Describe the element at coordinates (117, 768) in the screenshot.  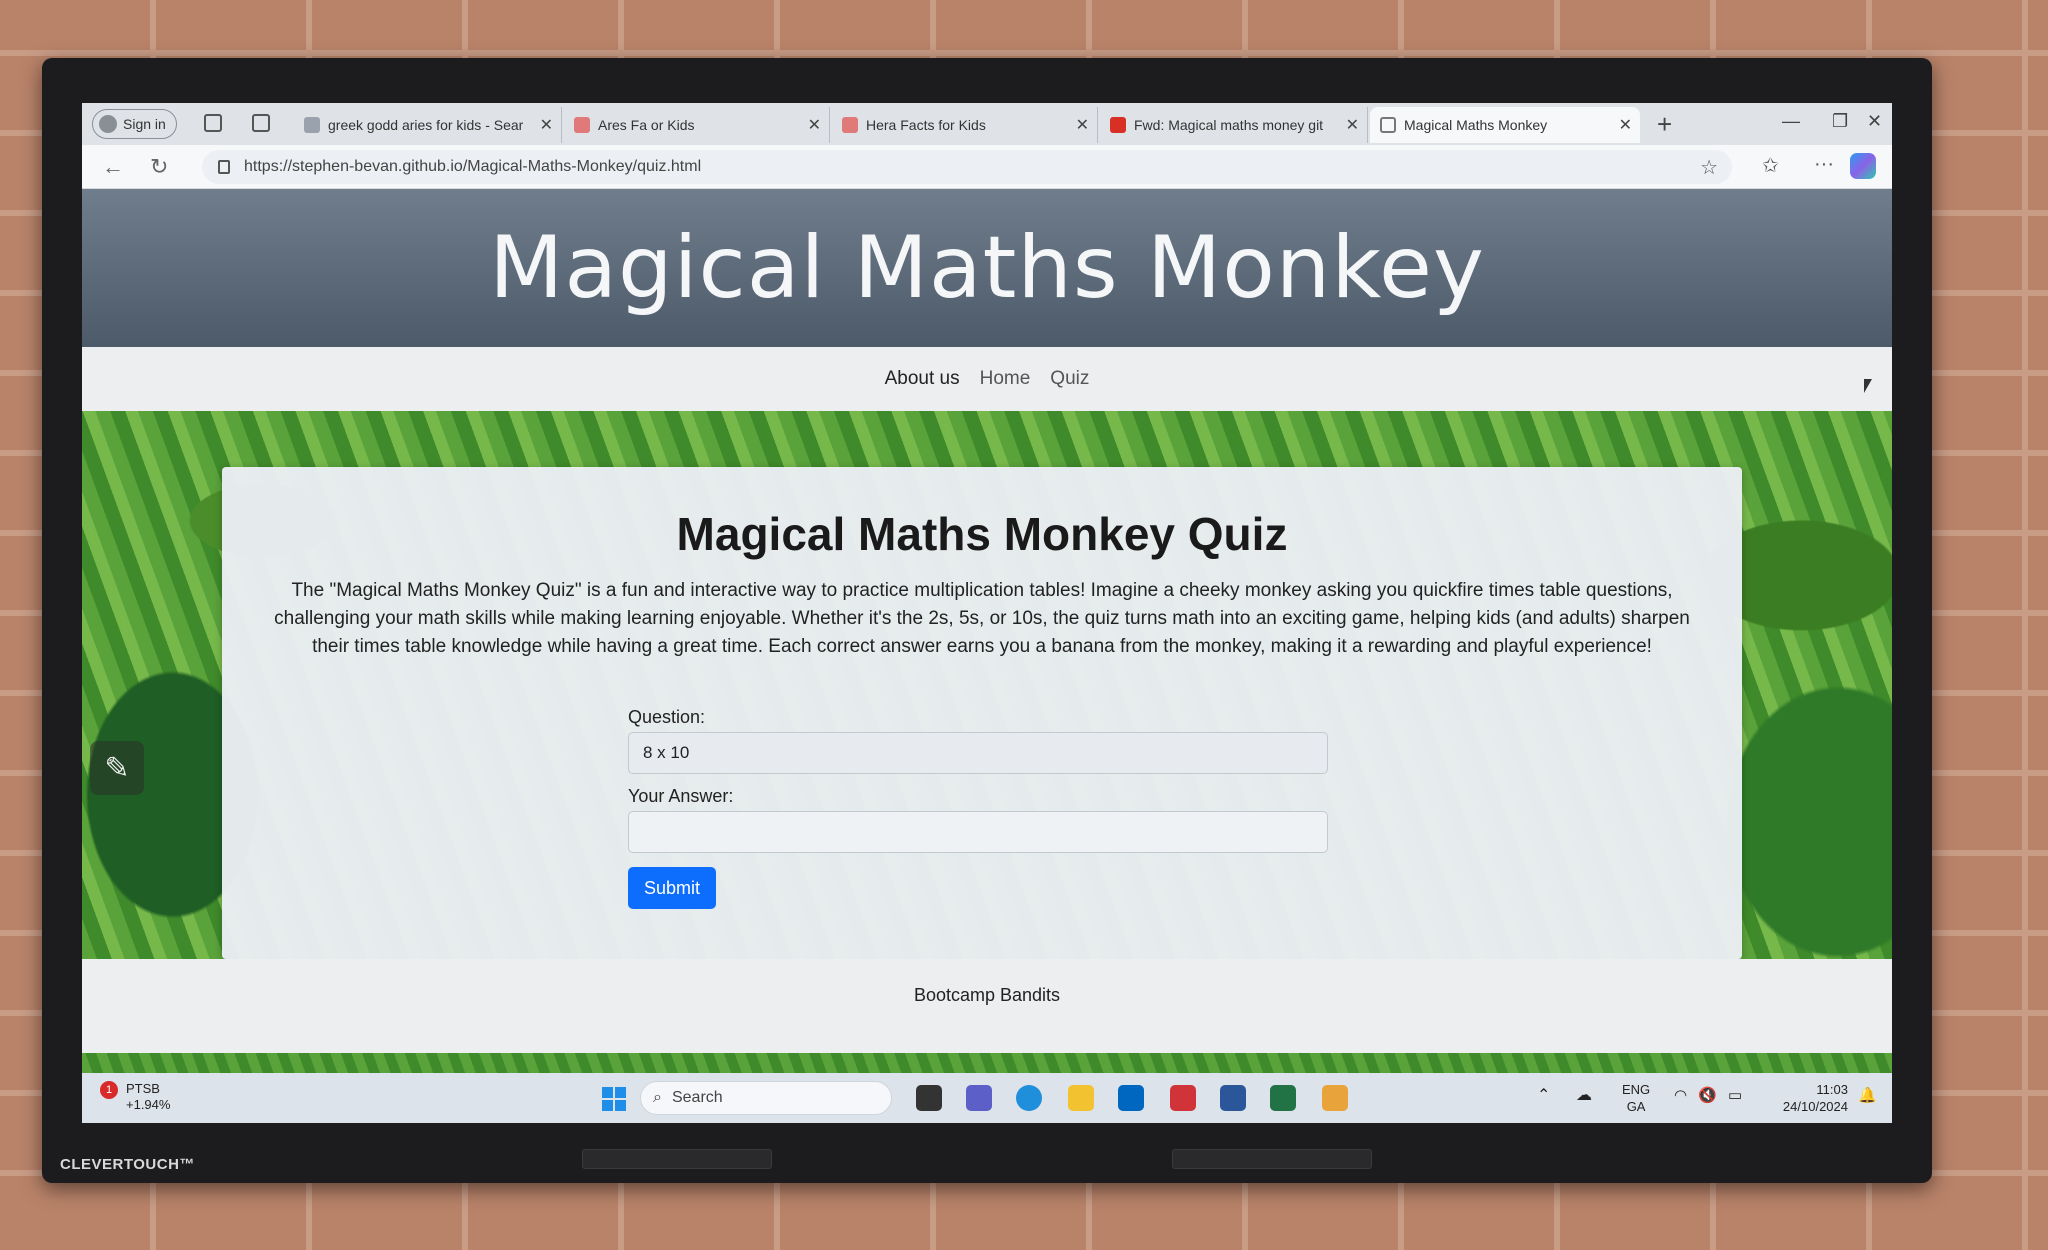
I see `pencil-icon: ✎` at that location.